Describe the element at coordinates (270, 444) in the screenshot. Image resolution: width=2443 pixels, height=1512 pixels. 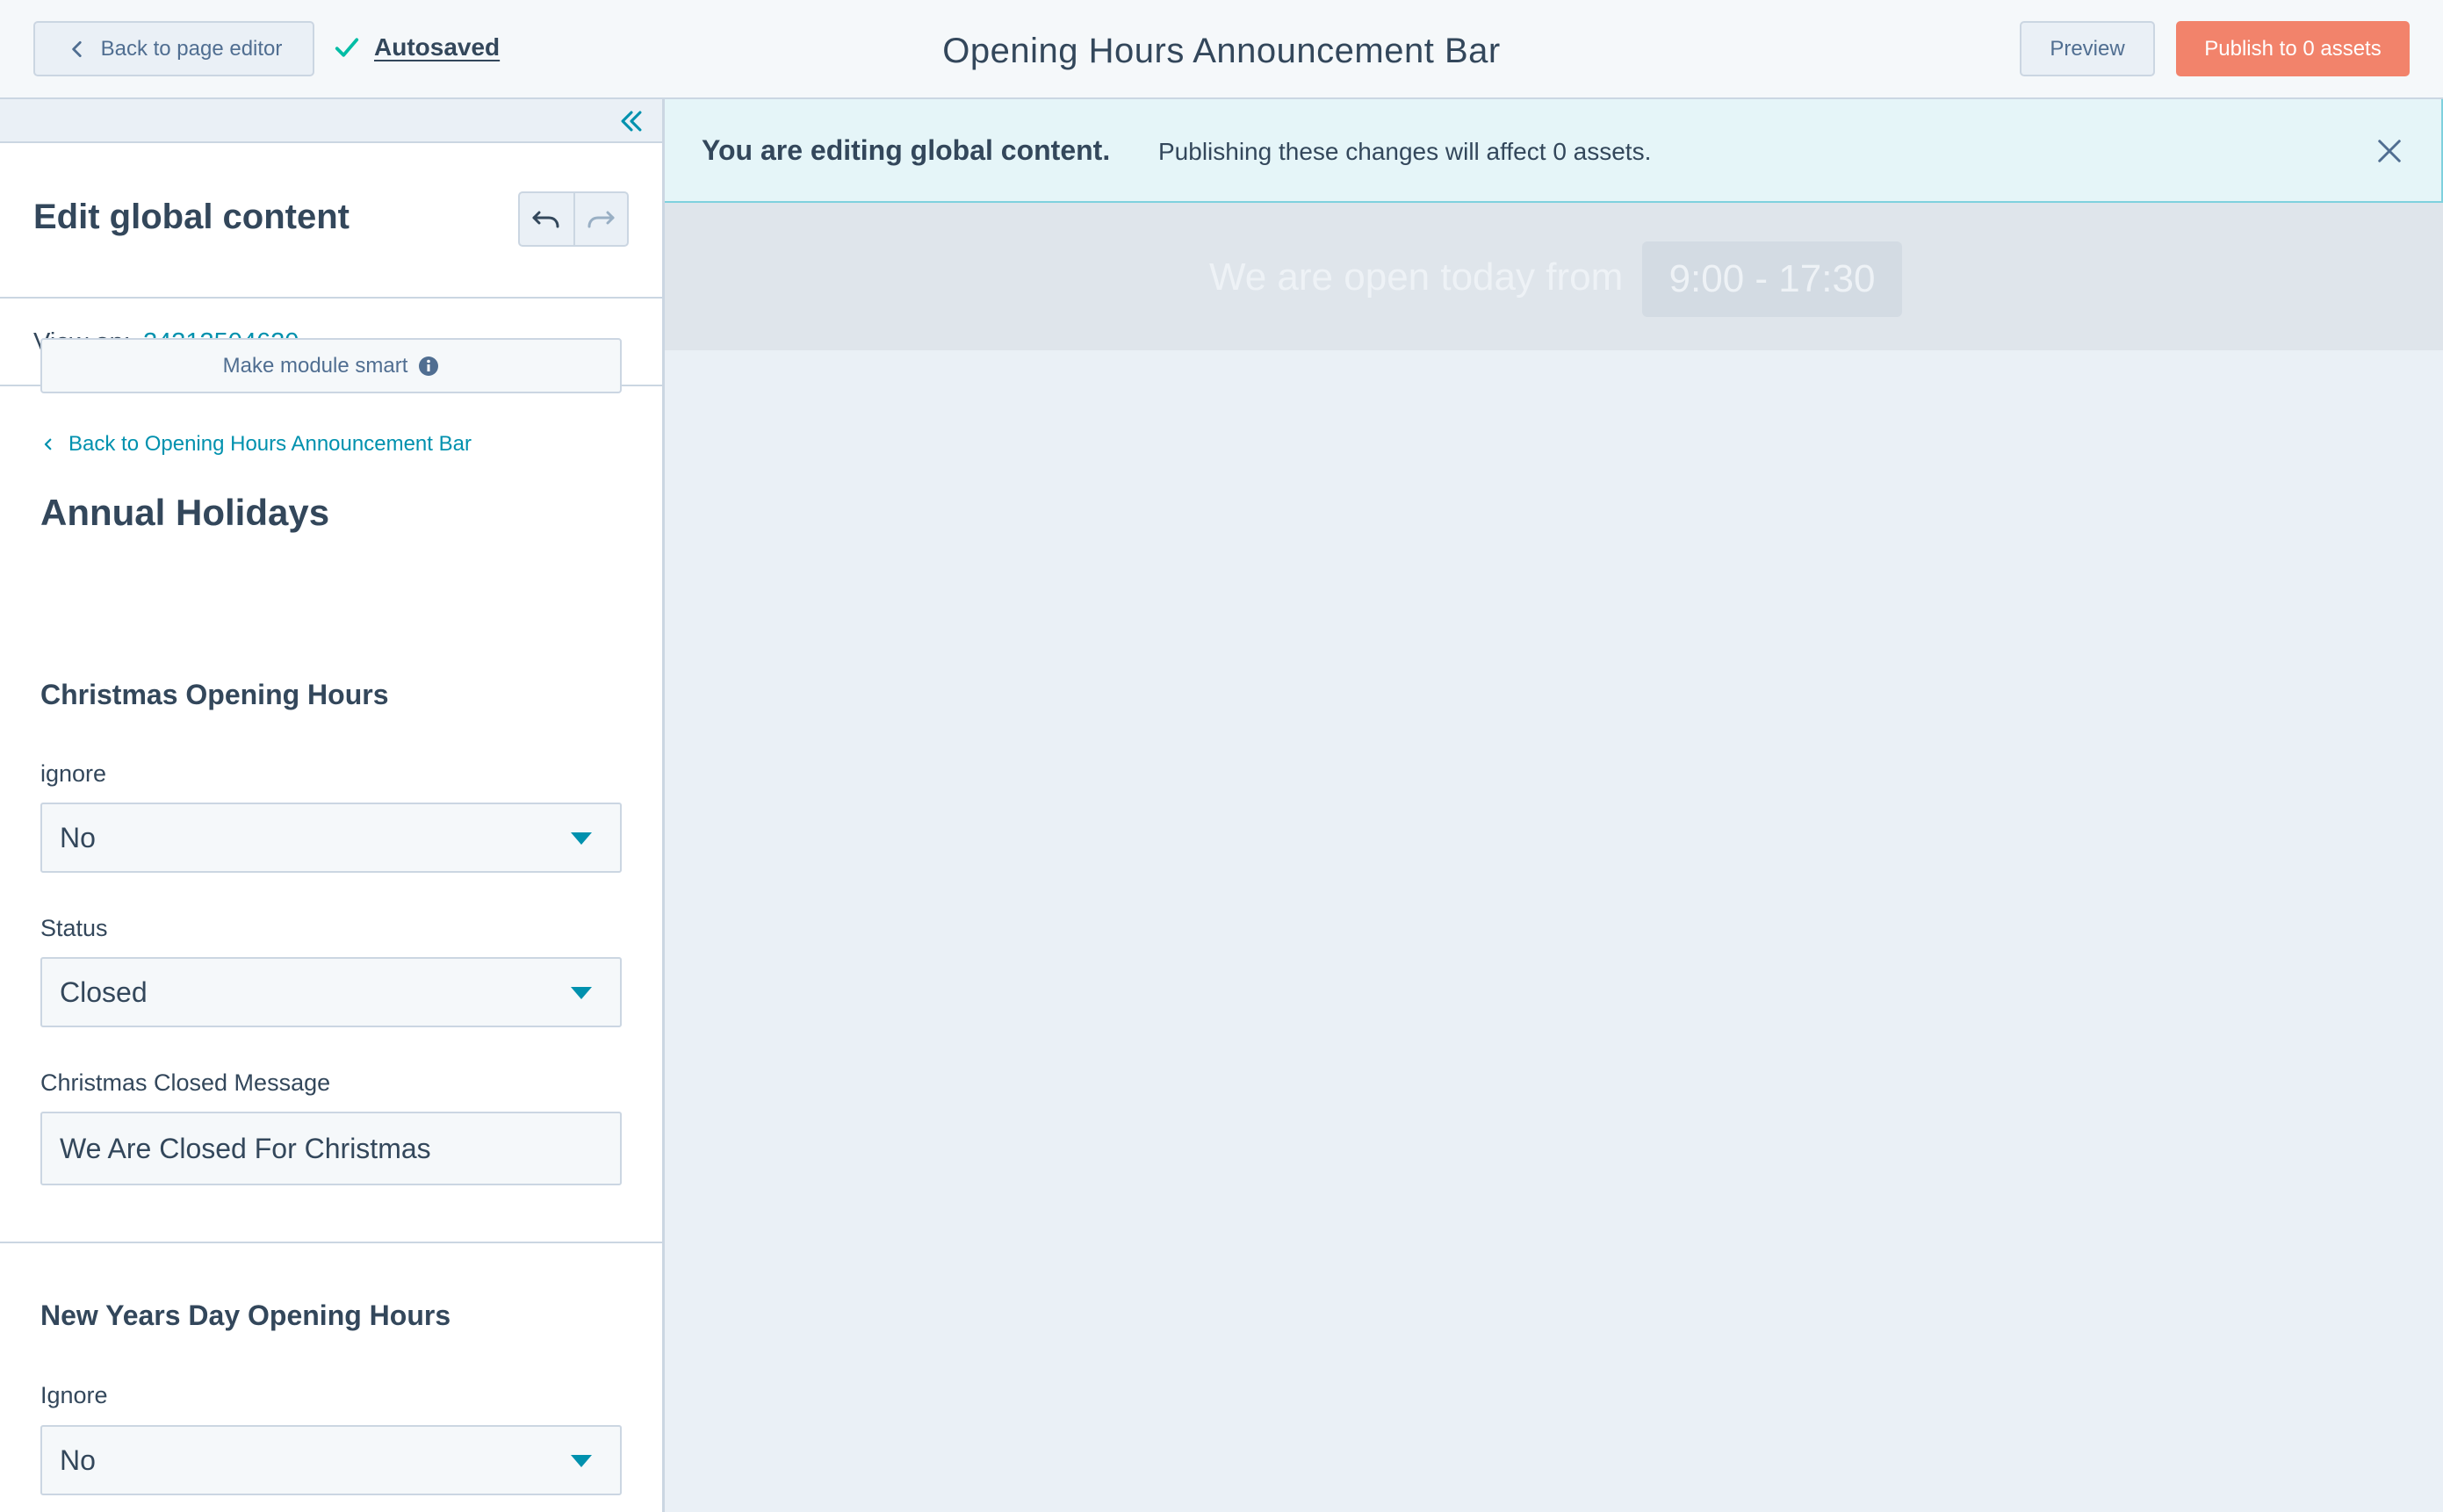
I see `back-link-label: Back to Opening Hours Announcement Bar` at that location.